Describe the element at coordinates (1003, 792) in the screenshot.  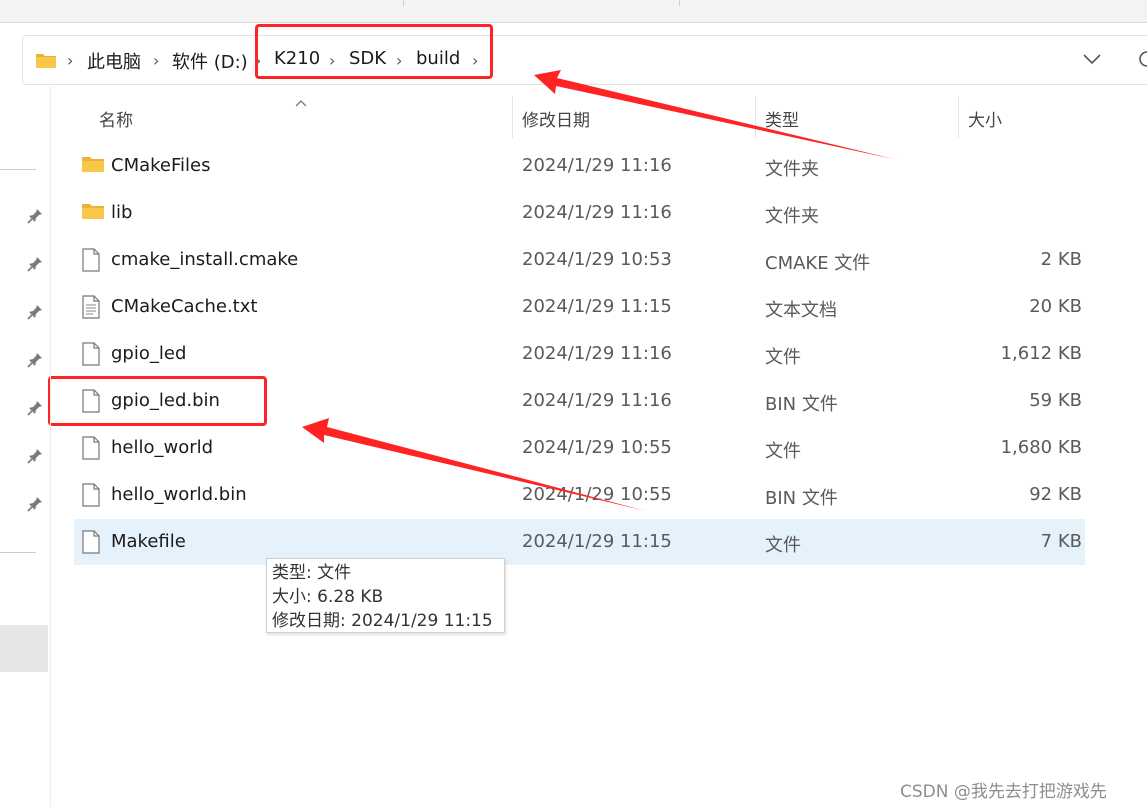
I see `watermark: CSDN @我先去打把游戏先` at that location.